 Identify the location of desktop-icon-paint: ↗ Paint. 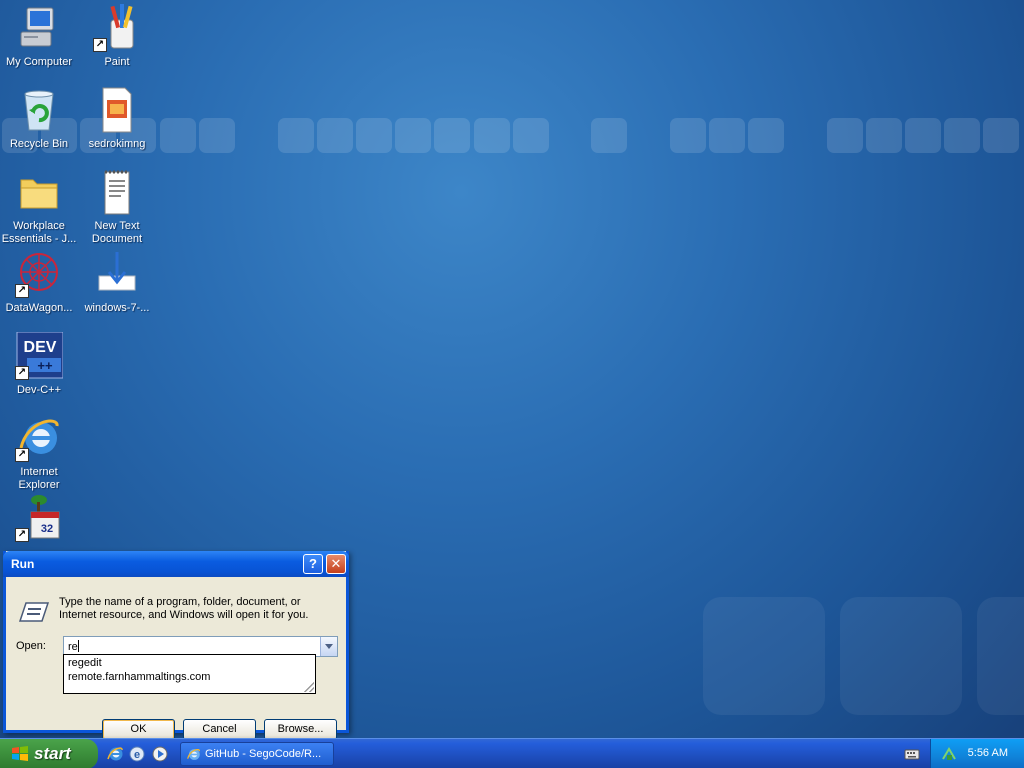
(117, 36).